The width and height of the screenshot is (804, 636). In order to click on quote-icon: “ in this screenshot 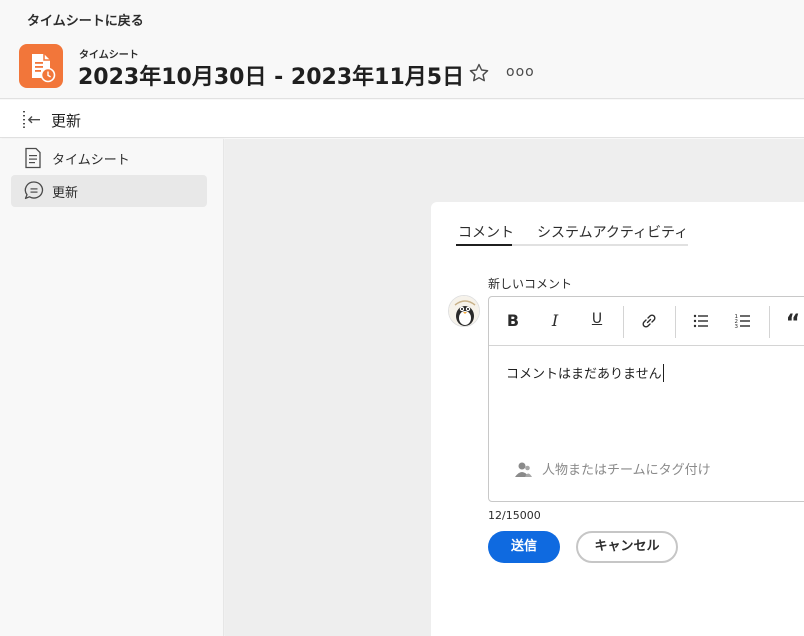, I will do `click(792, 323)`.